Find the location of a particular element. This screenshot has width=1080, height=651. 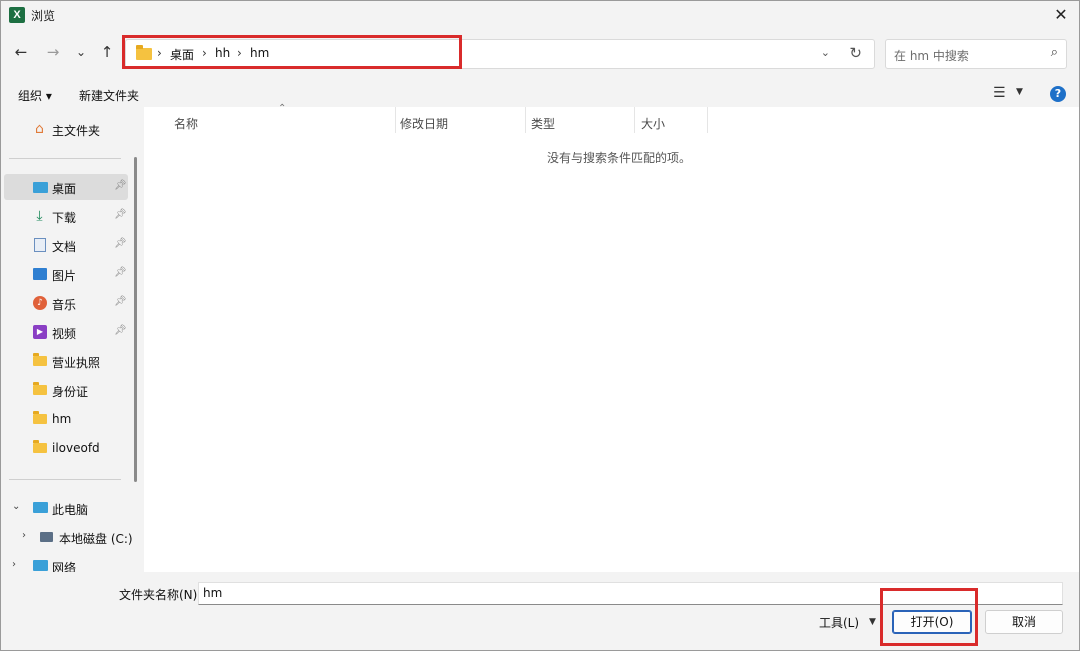

sidebar-item-downloads: ⤓ 下载 📌︎ is located at coordinates (66, 216).